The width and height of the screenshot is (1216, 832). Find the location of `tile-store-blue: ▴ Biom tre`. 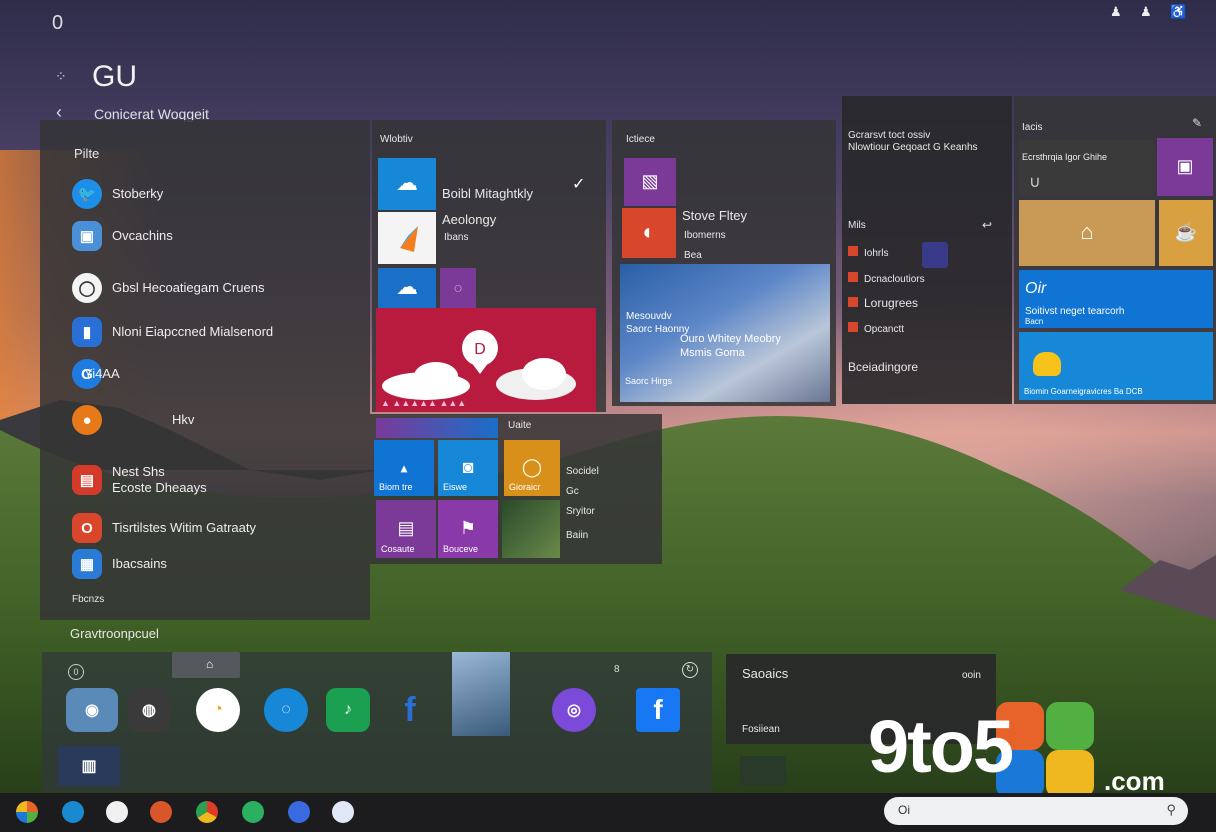

tile-store-blue: ▴ Biom tre is located at coordinates (404, 468).